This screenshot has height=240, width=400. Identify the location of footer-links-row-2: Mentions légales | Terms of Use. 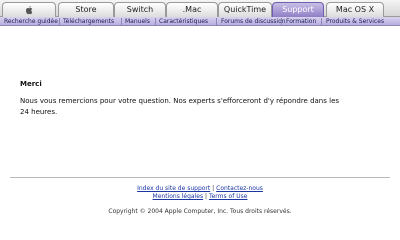
(200, 197).